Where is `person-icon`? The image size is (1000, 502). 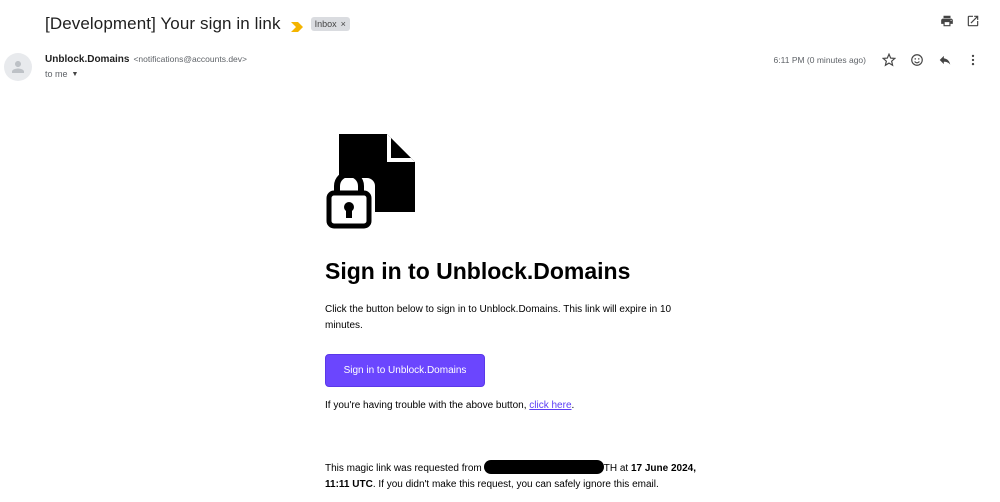 person-icon is located at coordinates (18, 67).